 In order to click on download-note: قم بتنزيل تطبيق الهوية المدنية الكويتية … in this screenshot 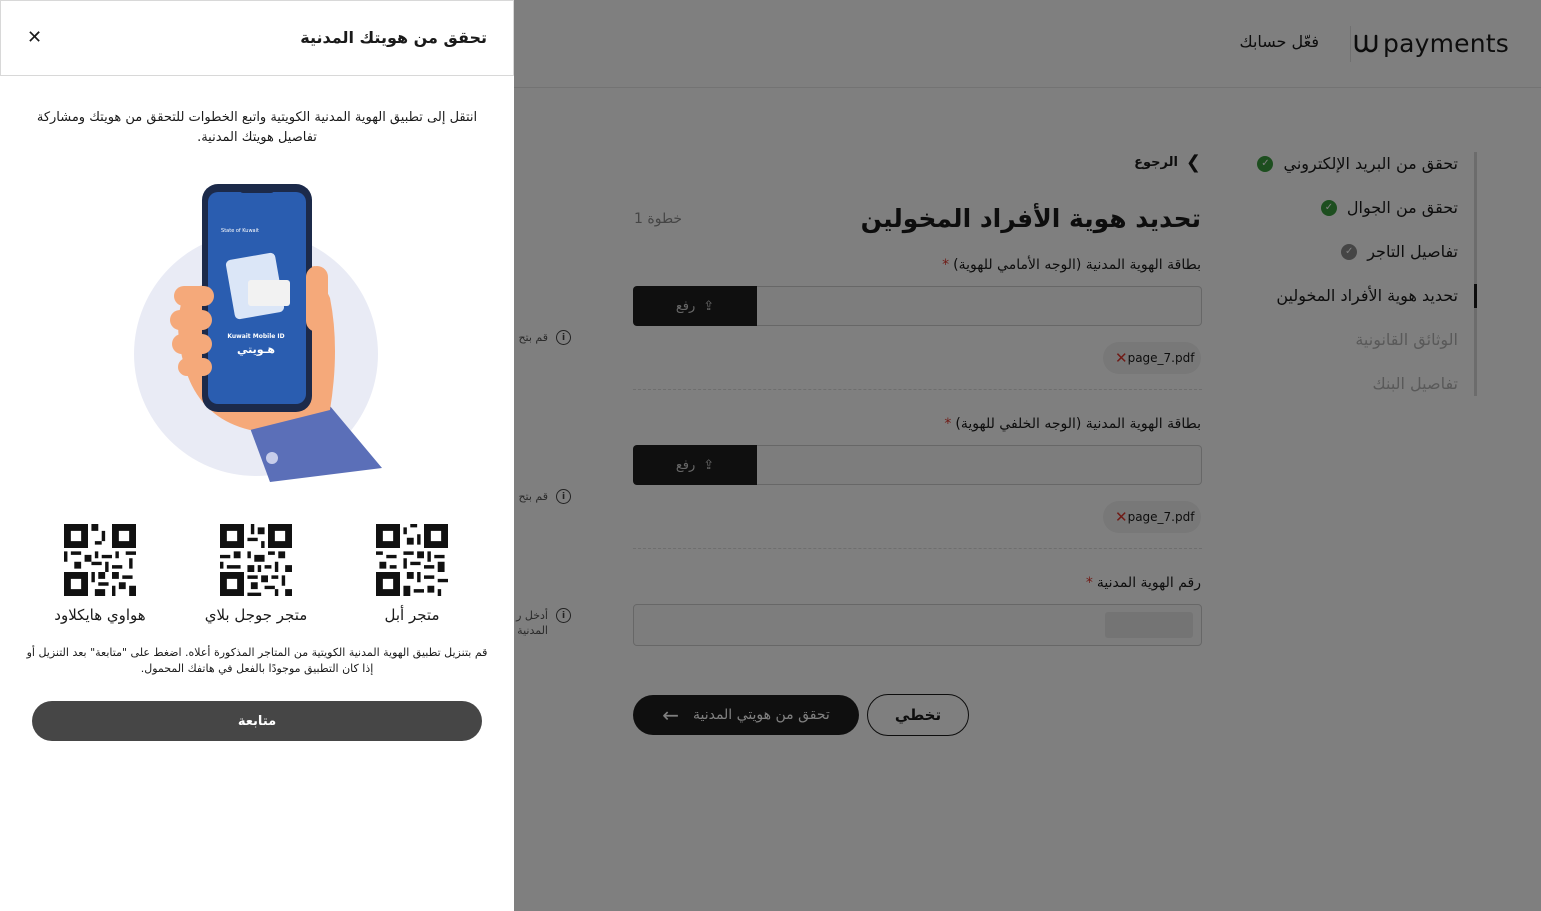, I will do `click(257, 660)`.